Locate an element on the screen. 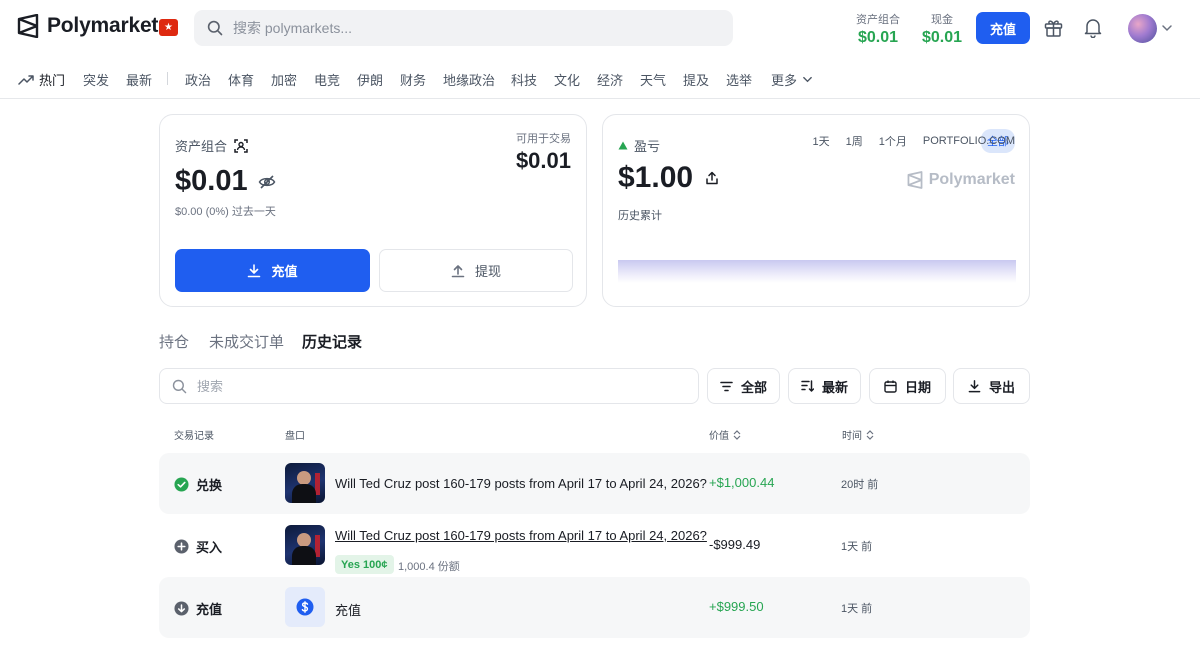 This screenshot has width=1200, height=646. global-search is located at coordinates (463, 28).